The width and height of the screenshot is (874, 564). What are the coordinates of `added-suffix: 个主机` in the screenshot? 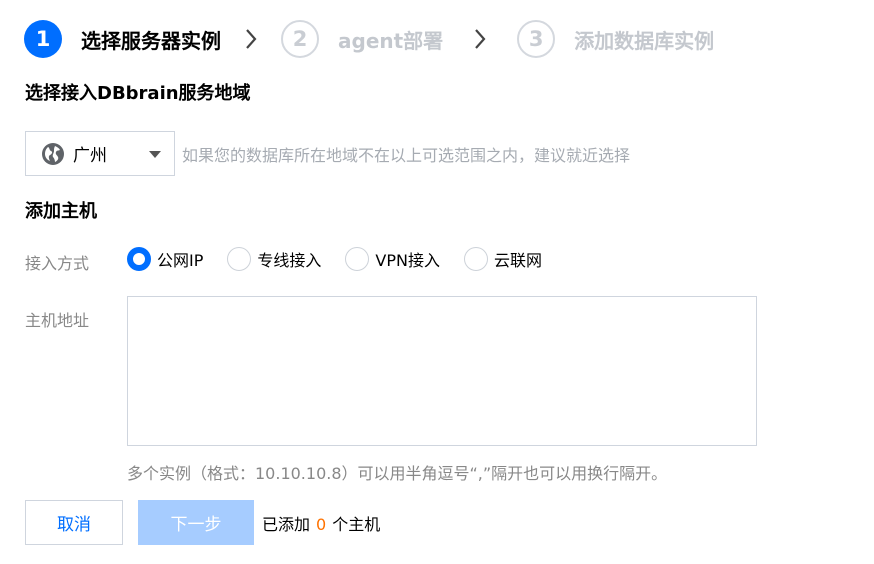 It's located at (356, 524).